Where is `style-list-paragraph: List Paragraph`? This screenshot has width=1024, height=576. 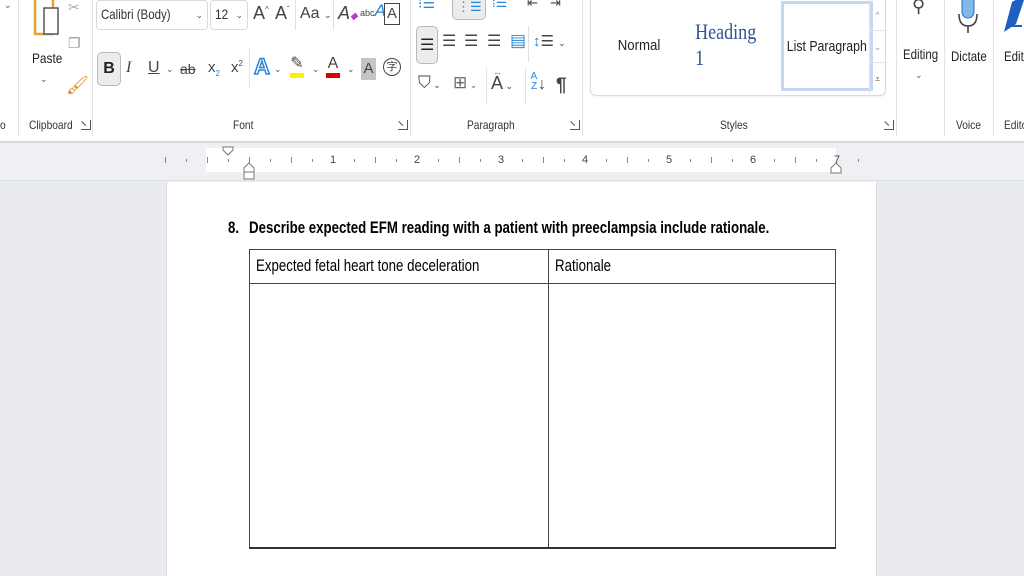 style-list-paragraph: List Paragraph is located at coordinates (827, 46).